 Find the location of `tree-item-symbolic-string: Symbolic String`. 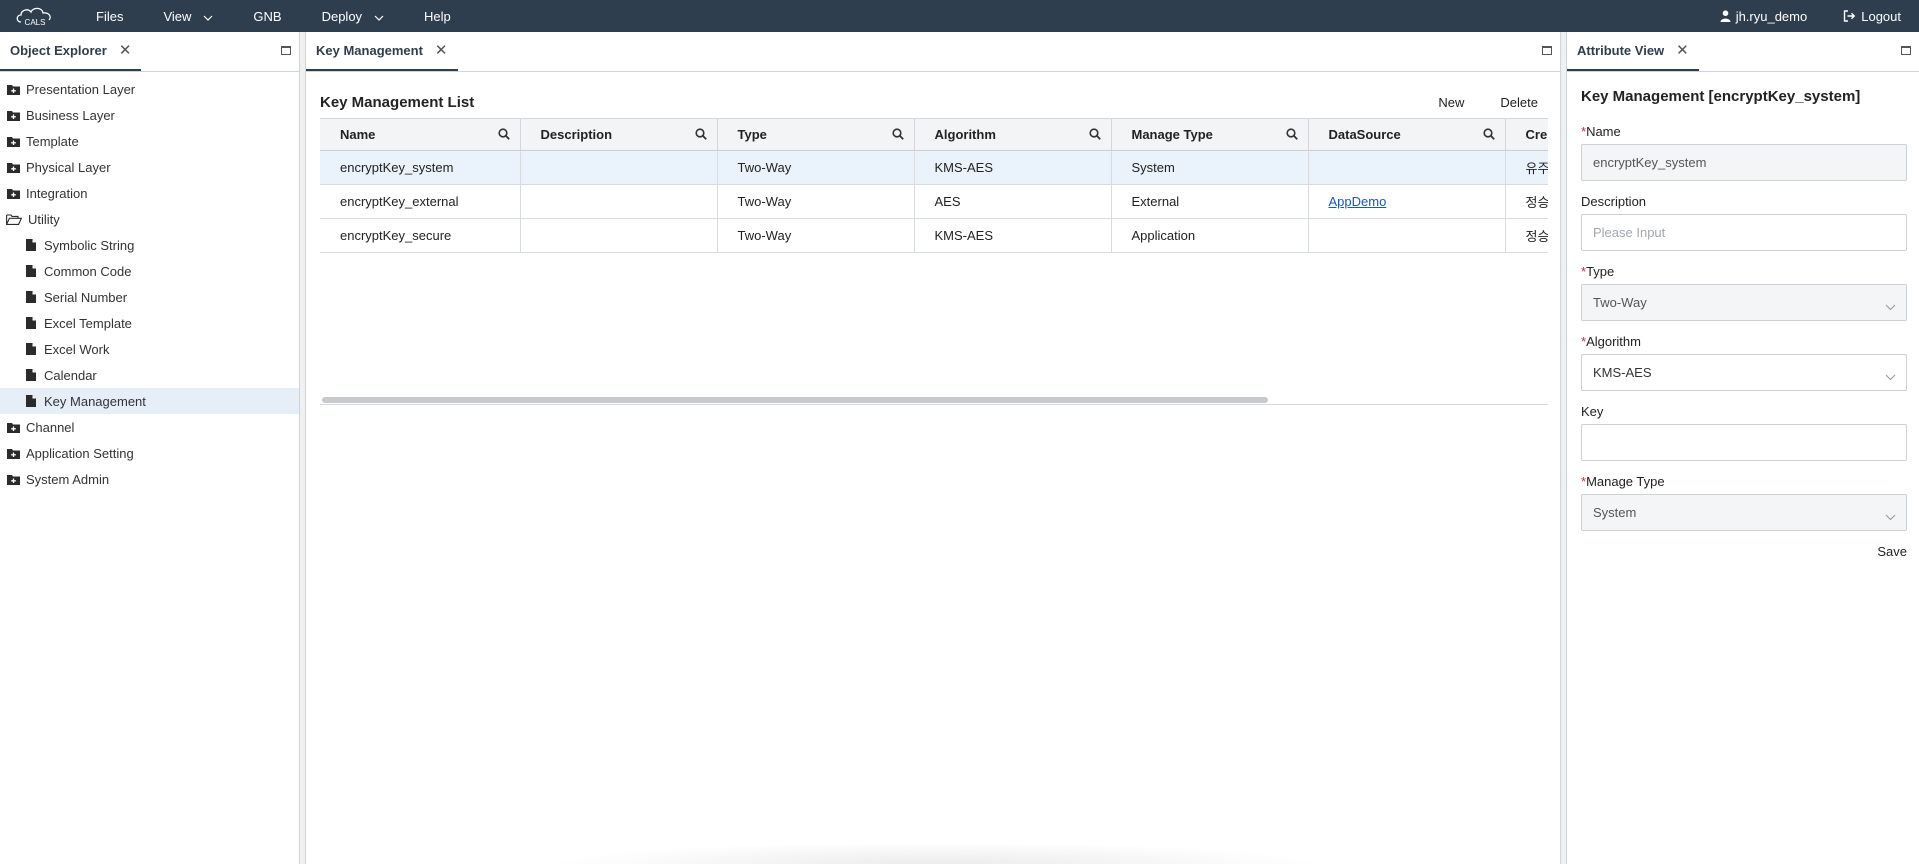

tree-item-symbolic-string: Symbolic String is located at coordinates (149, 245).